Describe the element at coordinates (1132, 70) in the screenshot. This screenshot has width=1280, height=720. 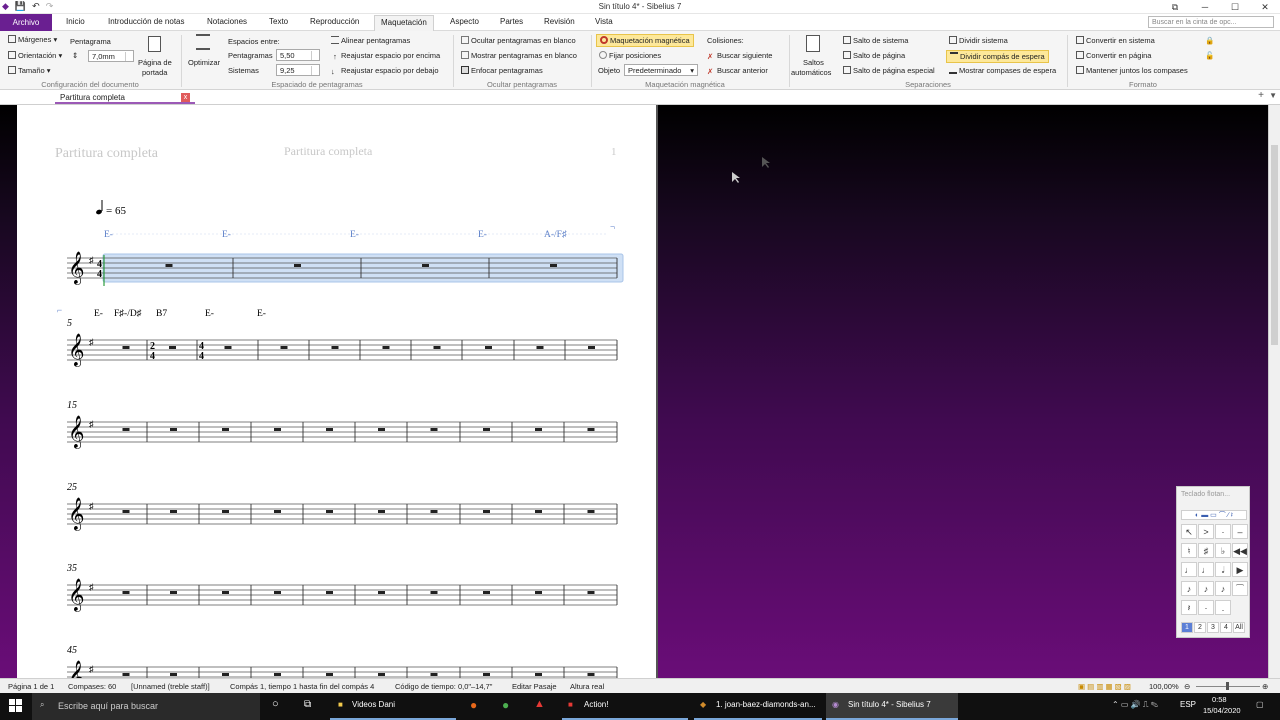
I see `keep-bars-together-button: Mantener juntos los compases` at that location.